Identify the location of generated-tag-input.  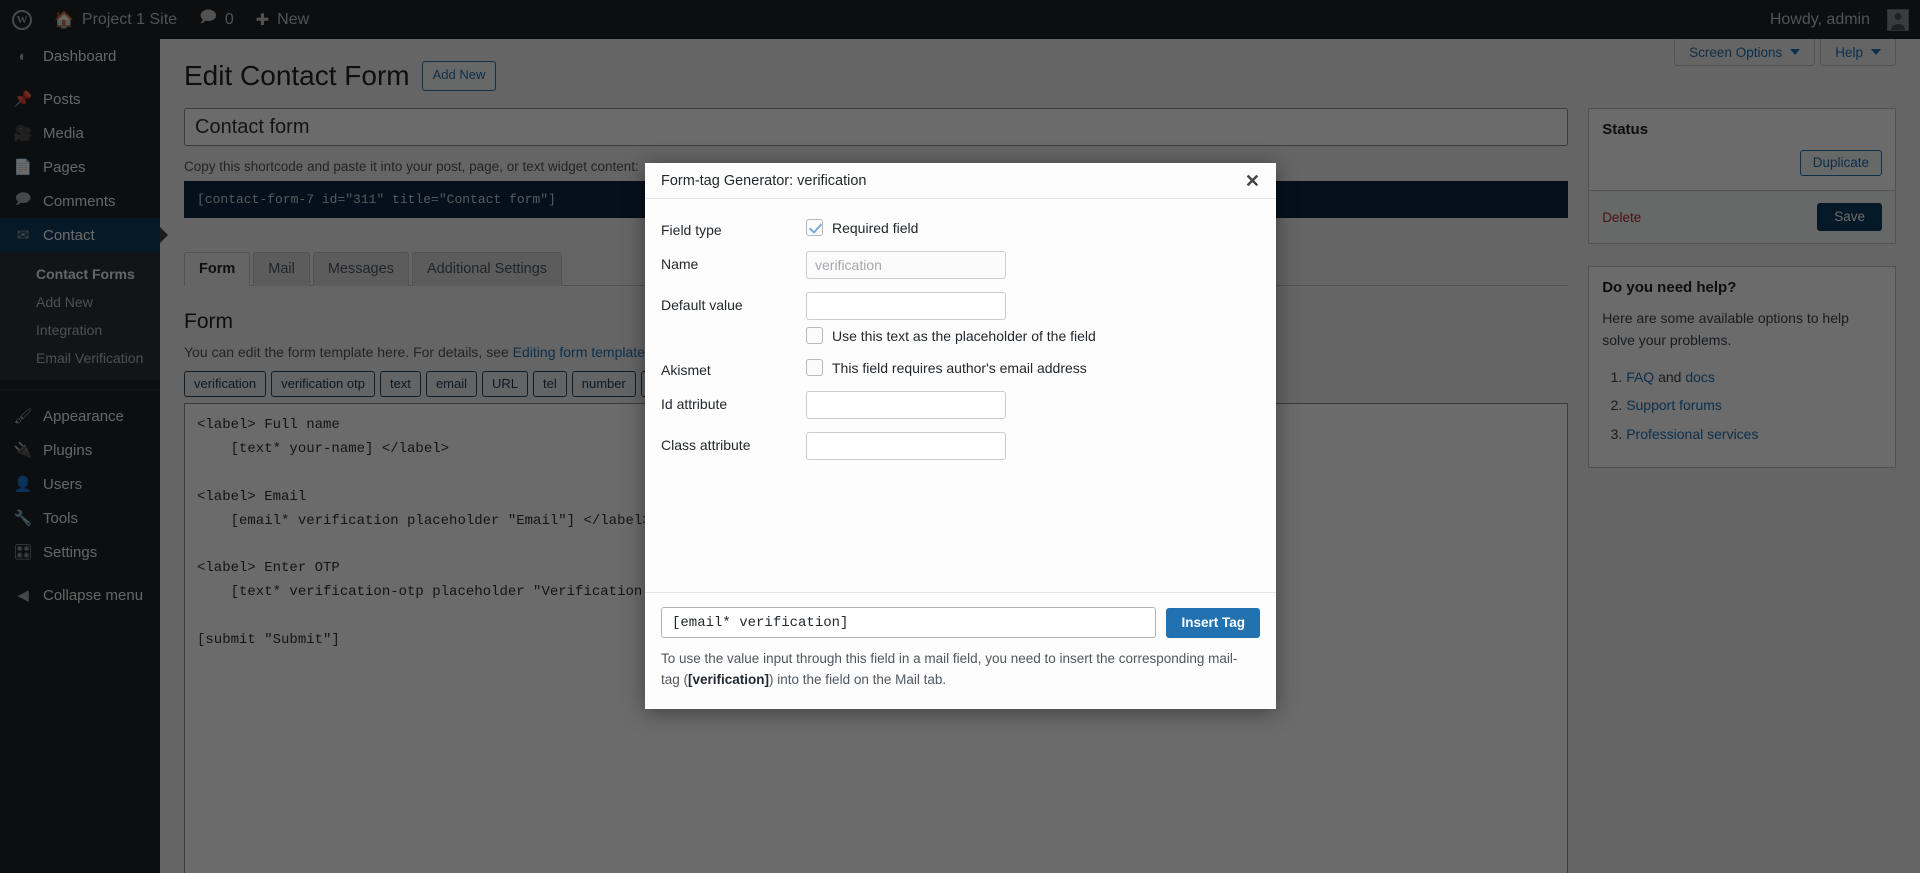
(909, 623).